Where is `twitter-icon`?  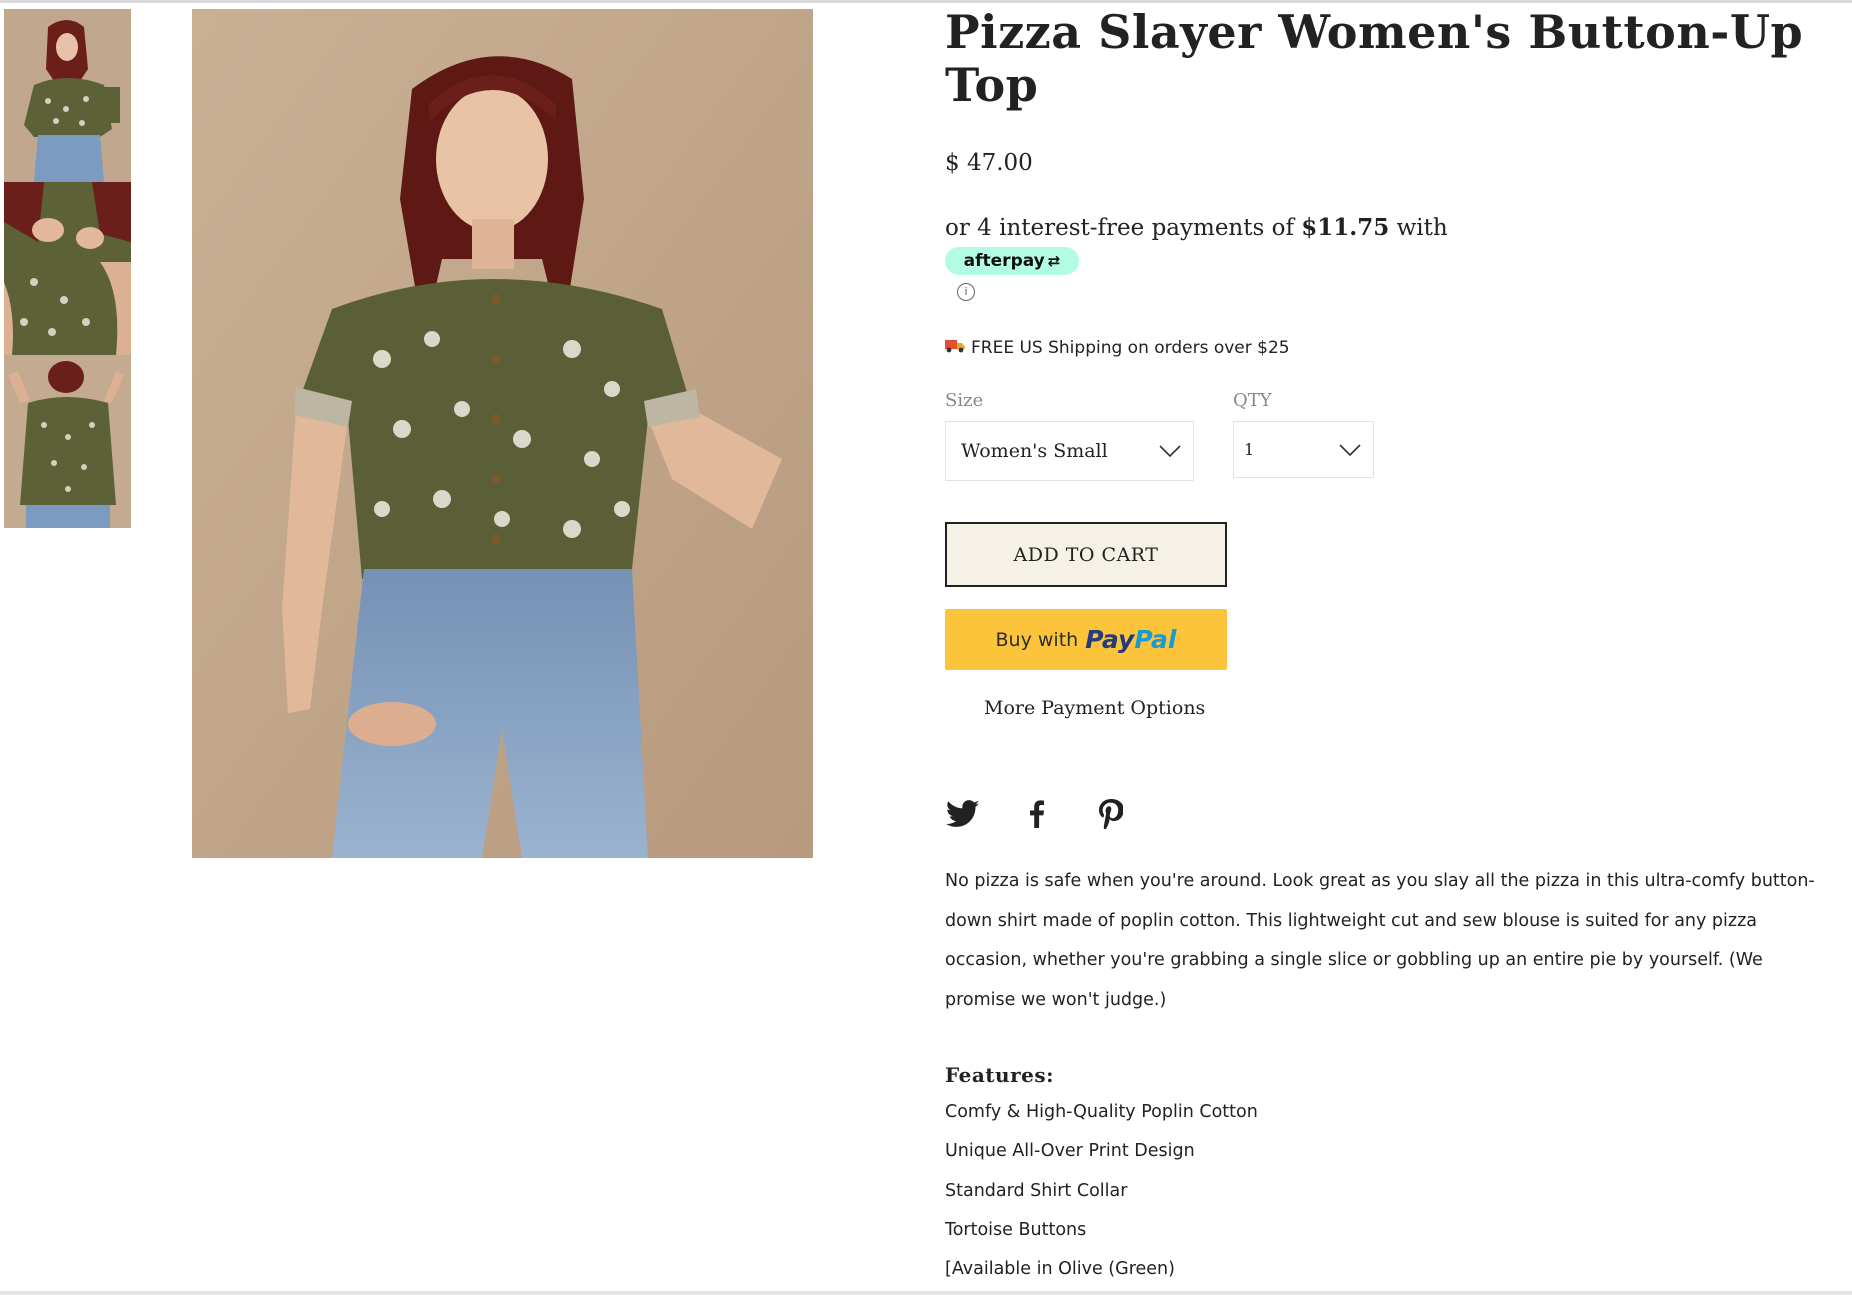
twitter-icon is located at coordinates (963, 814).